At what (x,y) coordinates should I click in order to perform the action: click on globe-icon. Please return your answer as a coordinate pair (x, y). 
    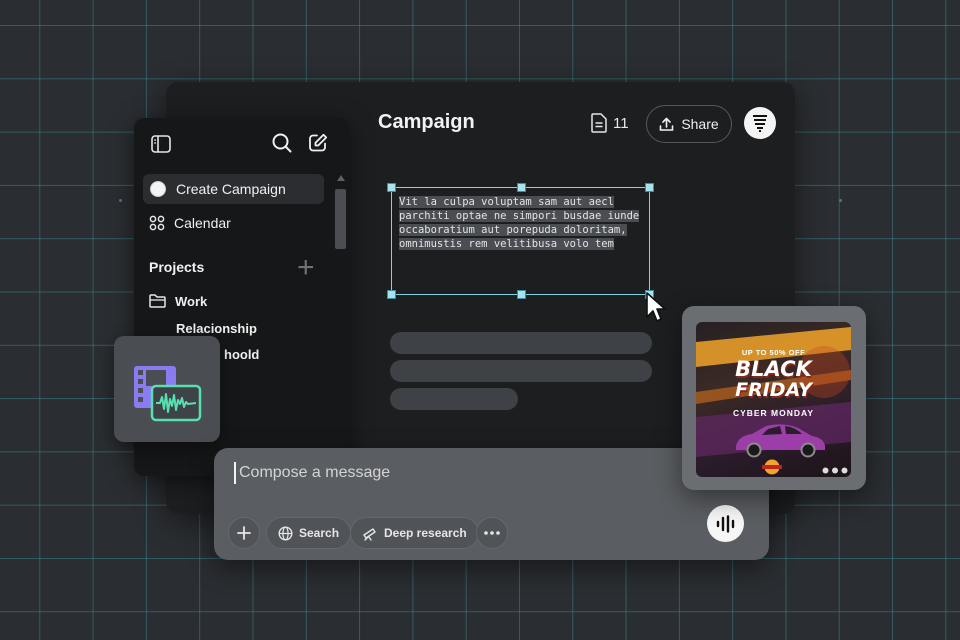
    Looking at the image, I should click on (285, 533).